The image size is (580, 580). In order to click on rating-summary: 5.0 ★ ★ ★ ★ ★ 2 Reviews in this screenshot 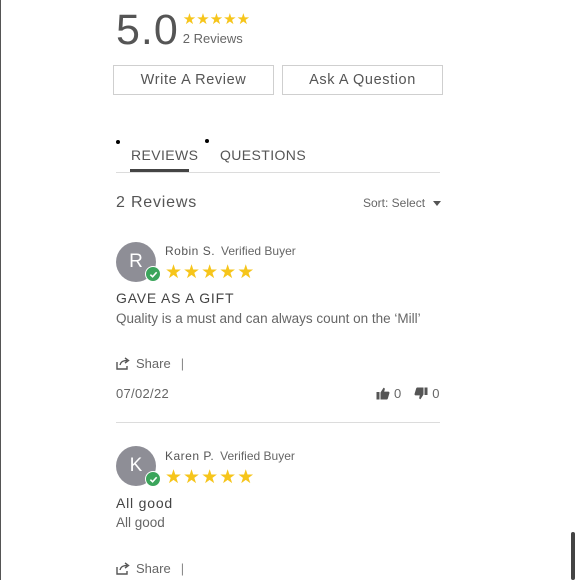, I will do `click(183, 30)`.